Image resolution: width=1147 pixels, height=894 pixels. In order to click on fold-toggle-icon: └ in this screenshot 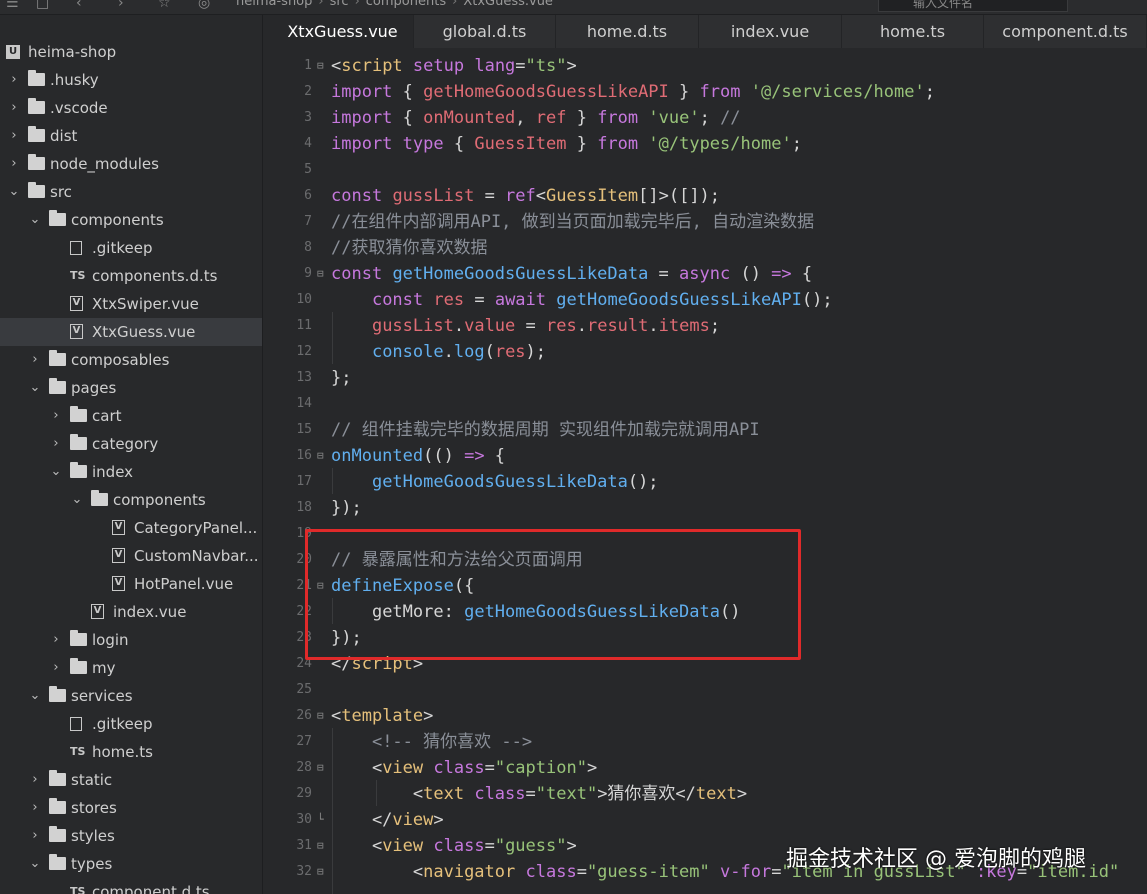, I will do `click(320, 820)`.